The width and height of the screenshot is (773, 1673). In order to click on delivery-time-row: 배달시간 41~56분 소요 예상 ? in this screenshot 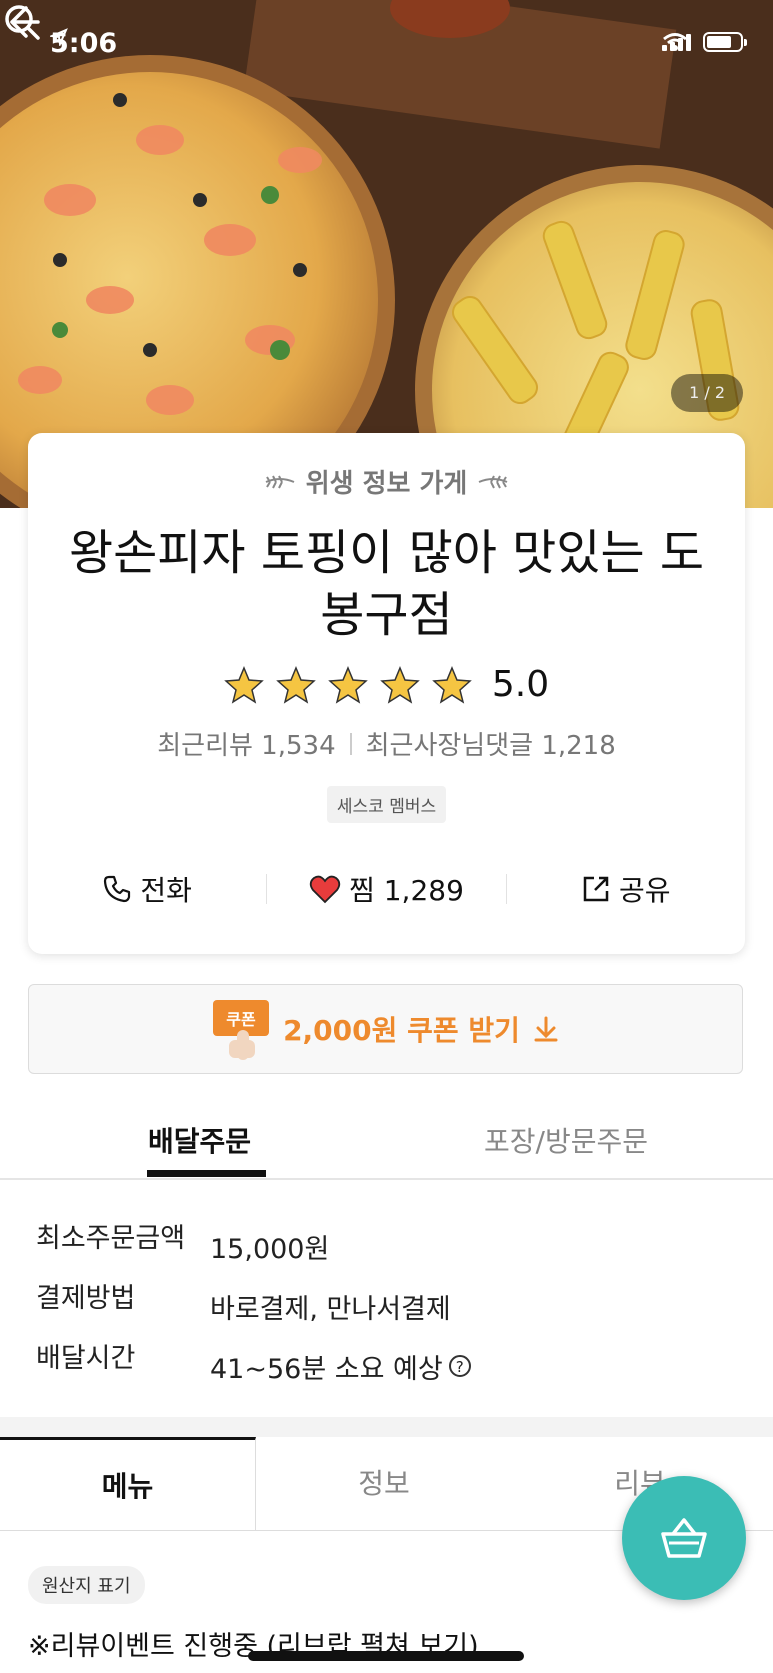, I will do `click(253, 1366)`.